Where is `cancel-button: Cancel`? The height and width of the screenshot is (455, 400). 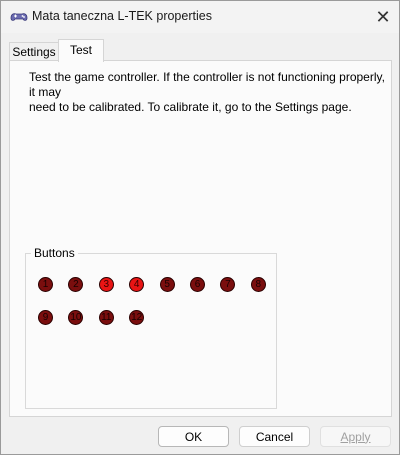
cancel-button: Cancel is located at coordinates (274, 436).